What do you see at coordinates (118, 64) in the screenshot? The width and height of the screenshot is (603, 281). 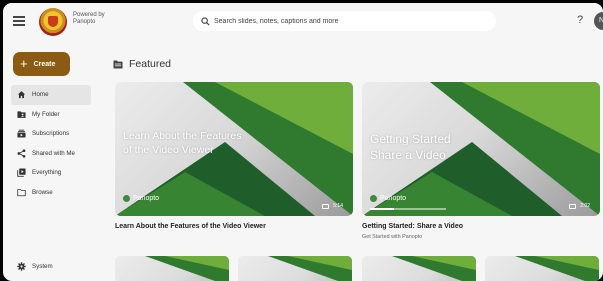 I see `featured-folder-icon` at bounding box center [118, 64].